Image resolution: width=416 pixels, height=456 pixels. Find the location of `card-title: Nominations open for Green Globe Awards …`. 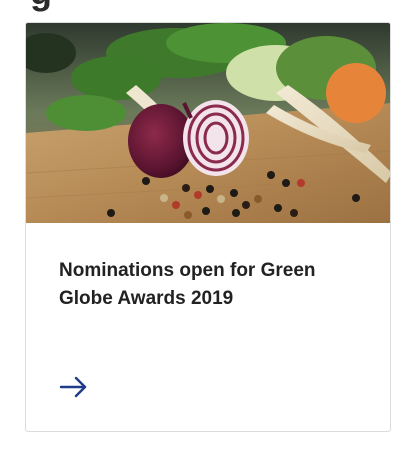

card-title: Nominations open for Green Globe Awards … is located at coordinates (204, 285).